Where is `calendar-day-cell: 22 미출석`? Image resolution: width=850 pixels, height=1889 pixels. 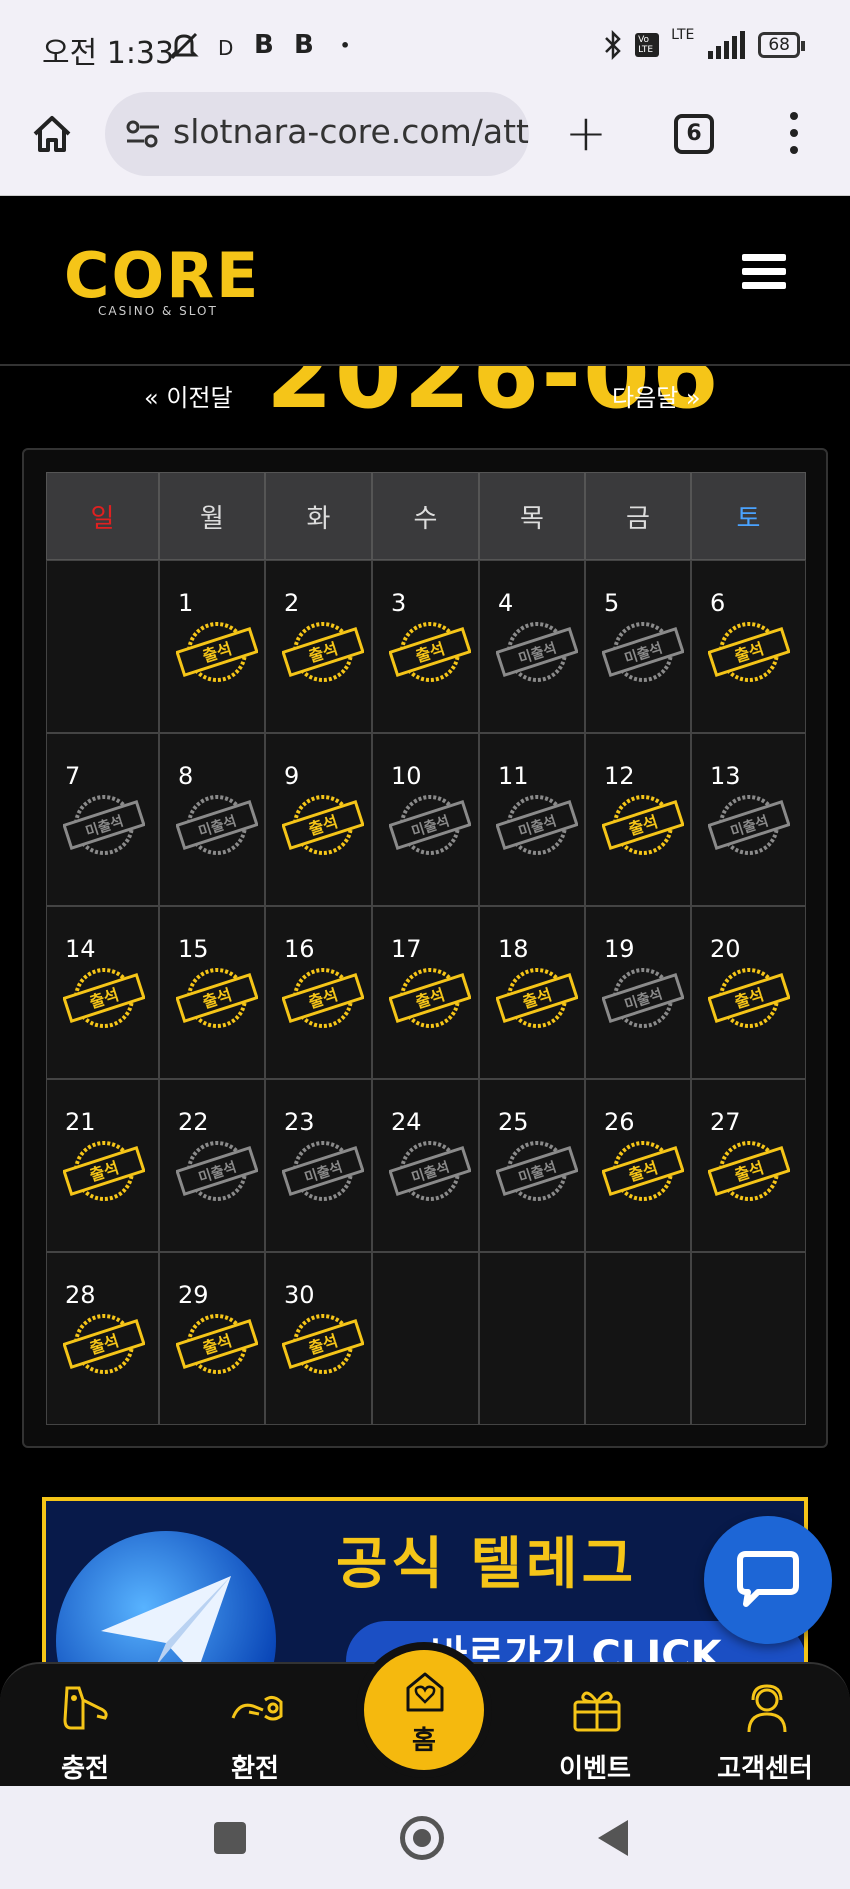
calendar-day-cell: 22 미출석 is located at coordinates (212, 1165).